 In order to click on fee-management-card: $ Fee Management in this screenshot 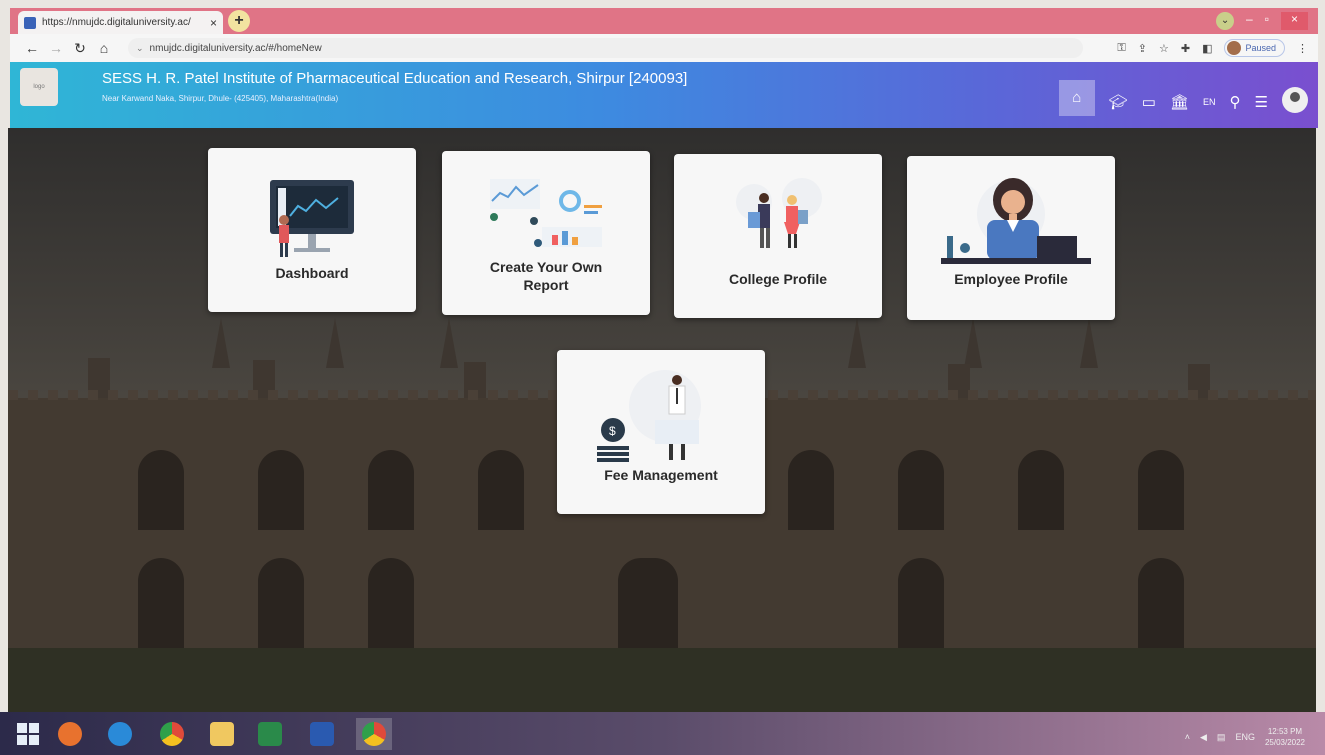, I will do `click(661, 432)`.